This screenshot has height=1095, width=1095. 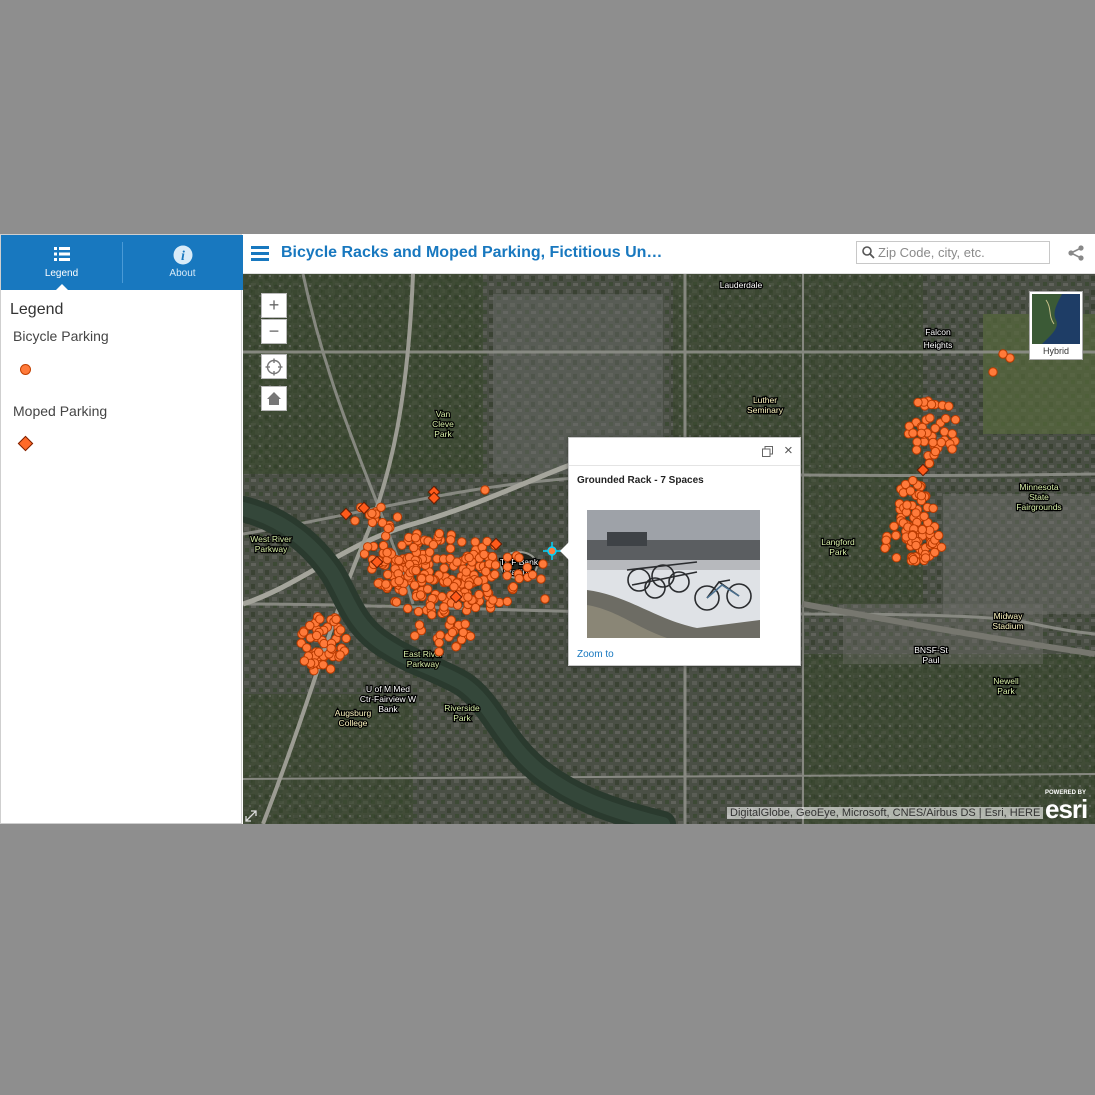 What do you see at coordinates (953, 252) in the screenshot?
I see `search-box` at bounding box center [953, 252].